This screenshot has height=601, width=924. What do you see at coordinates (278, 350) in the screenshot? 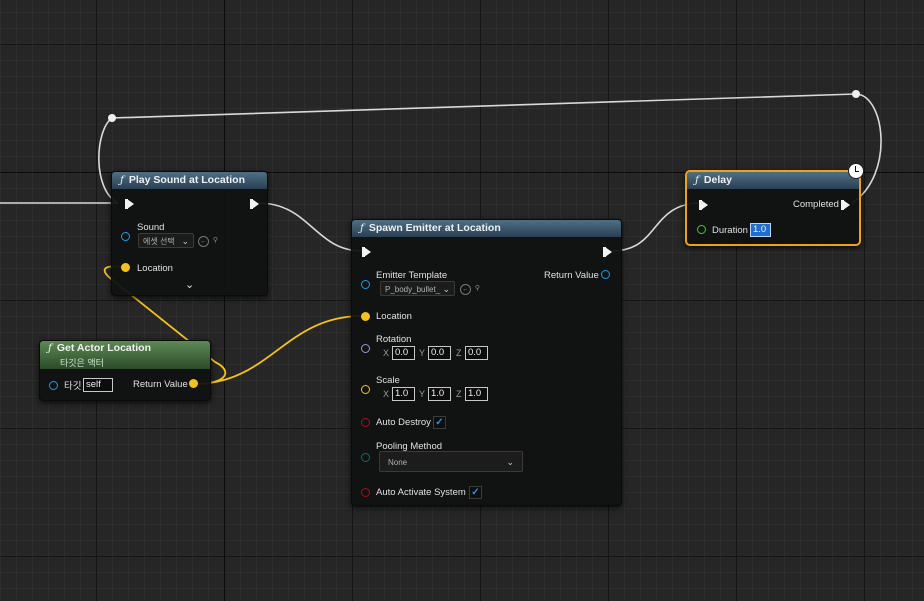
I see `location-wire-to-spawn` at bounding box center [278, 350].